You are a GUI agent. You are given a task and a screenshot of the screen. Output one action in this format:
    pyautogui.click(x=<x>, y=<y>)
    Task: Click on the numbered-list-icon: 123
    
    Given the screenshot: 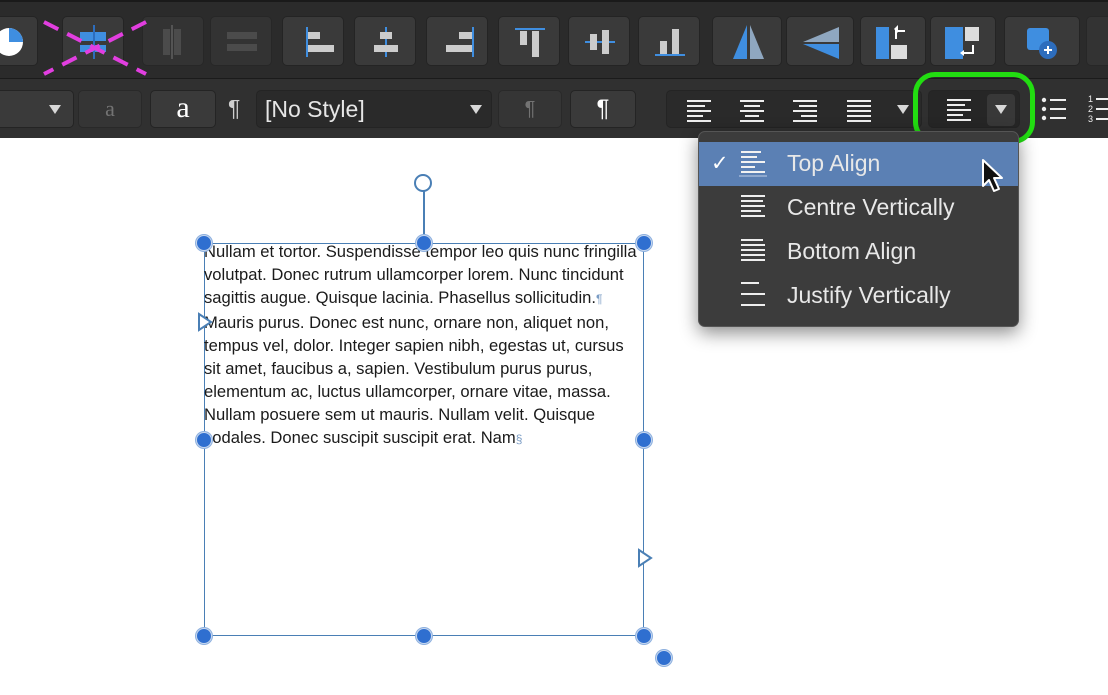 What is the action you would take?
    pyautogui.click(x=1098, y=109)
    